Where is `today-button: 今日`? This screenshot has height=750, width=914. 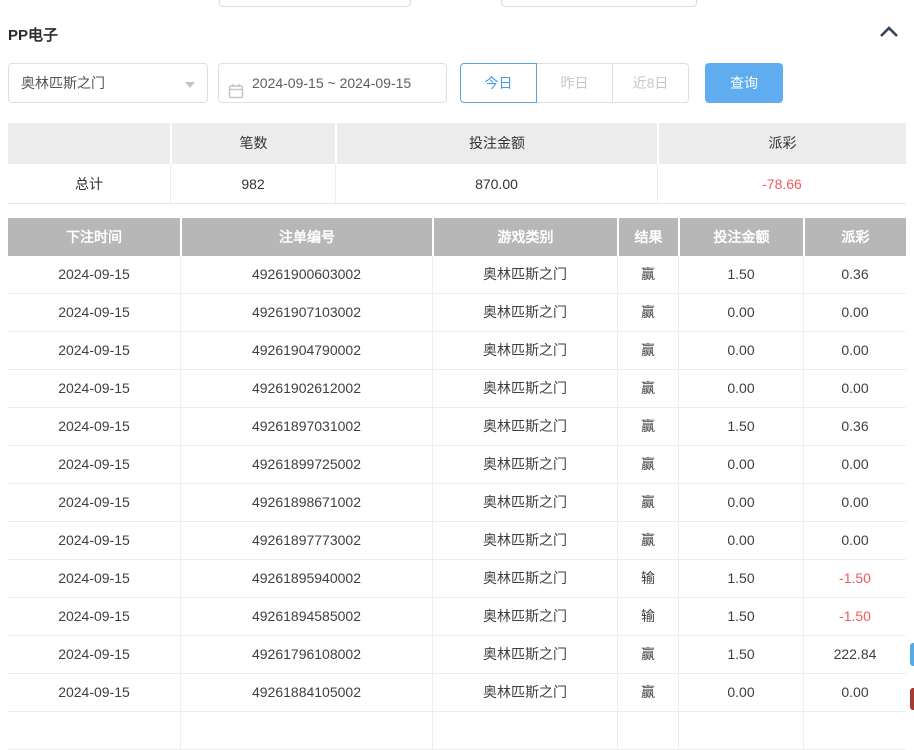 today-button: 今日 is located at coordinates (498, 83).